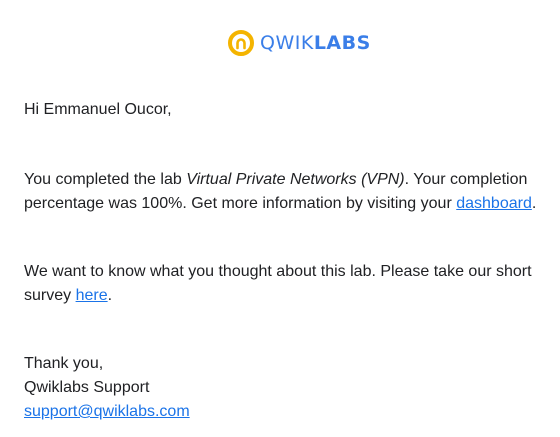 The width and height of the screenshot is (560, 437). Describe the element at coordinates (87, 387) in the screenshot. I see `signoff-team: Qwiklabs Support` at that location.